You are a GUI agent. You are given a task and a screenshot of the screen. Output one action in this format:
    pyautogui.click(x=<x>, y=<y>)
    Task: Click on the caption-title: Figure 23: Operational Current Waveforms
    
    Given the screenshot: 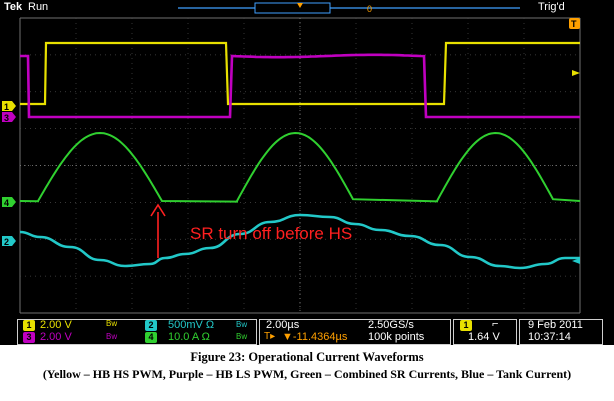 What is the action you would take?
    pyautogui.click(x=307, y=357)
    